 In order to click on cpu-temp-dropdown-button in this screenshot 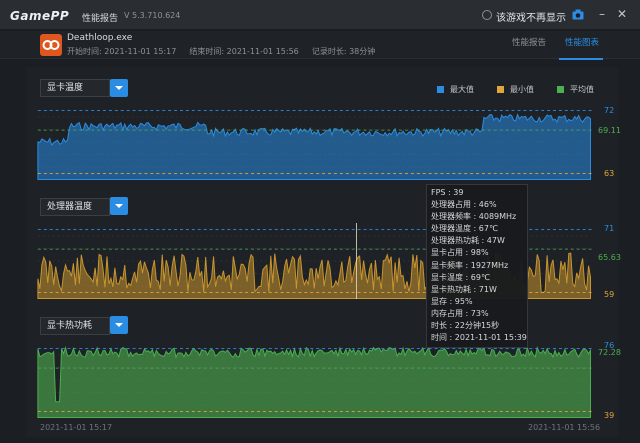, I will do `click(119, 206)`.